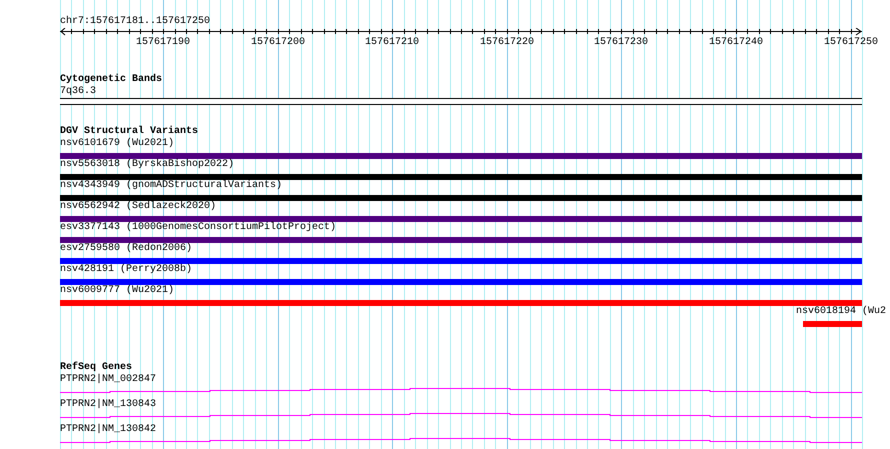 Image resolution: width=890 pixels, height=449 pixels. I want to click on gene-label: PTPRN2|NM_130843, so click(108, 405).